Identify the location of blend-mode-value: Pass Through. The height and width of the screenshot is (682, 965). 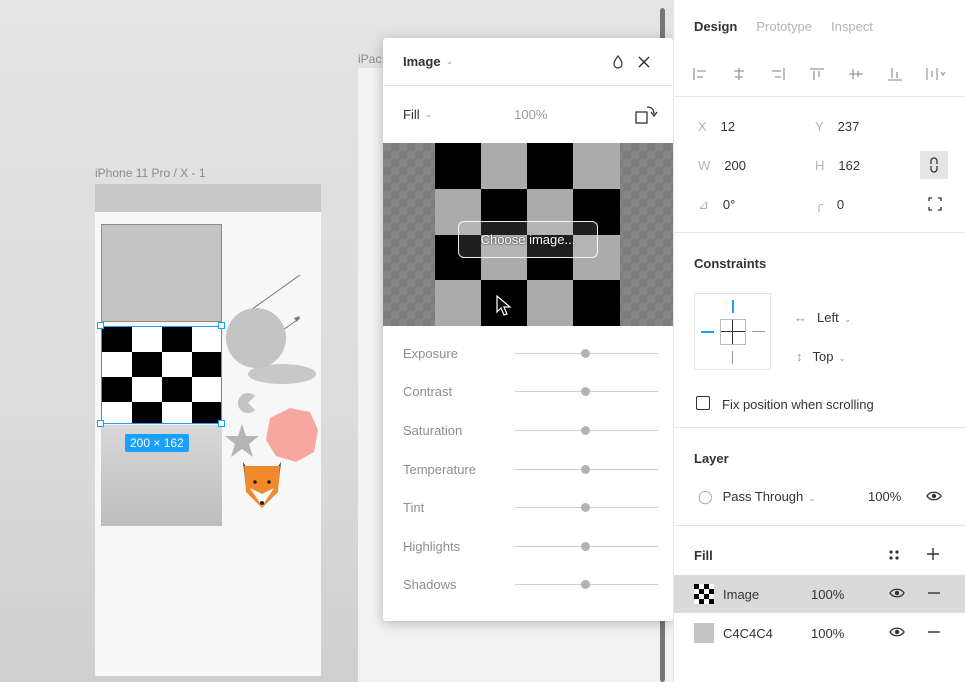
(763, 496).